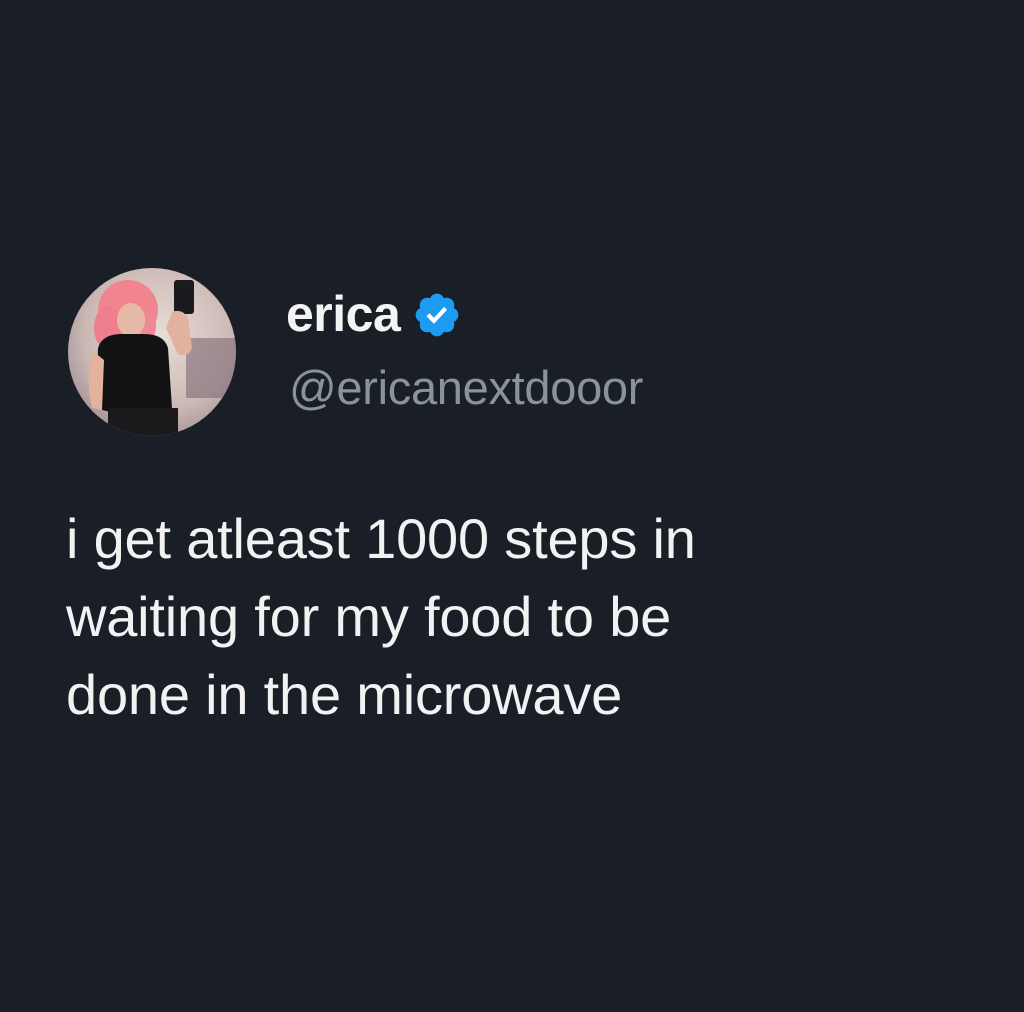 The width and height of the screenshot is (1024, 1012). What do you see at coordinates (437, 315) in the screenshot?
I see `verified-badge-icon` at bounding box center [437, 315].